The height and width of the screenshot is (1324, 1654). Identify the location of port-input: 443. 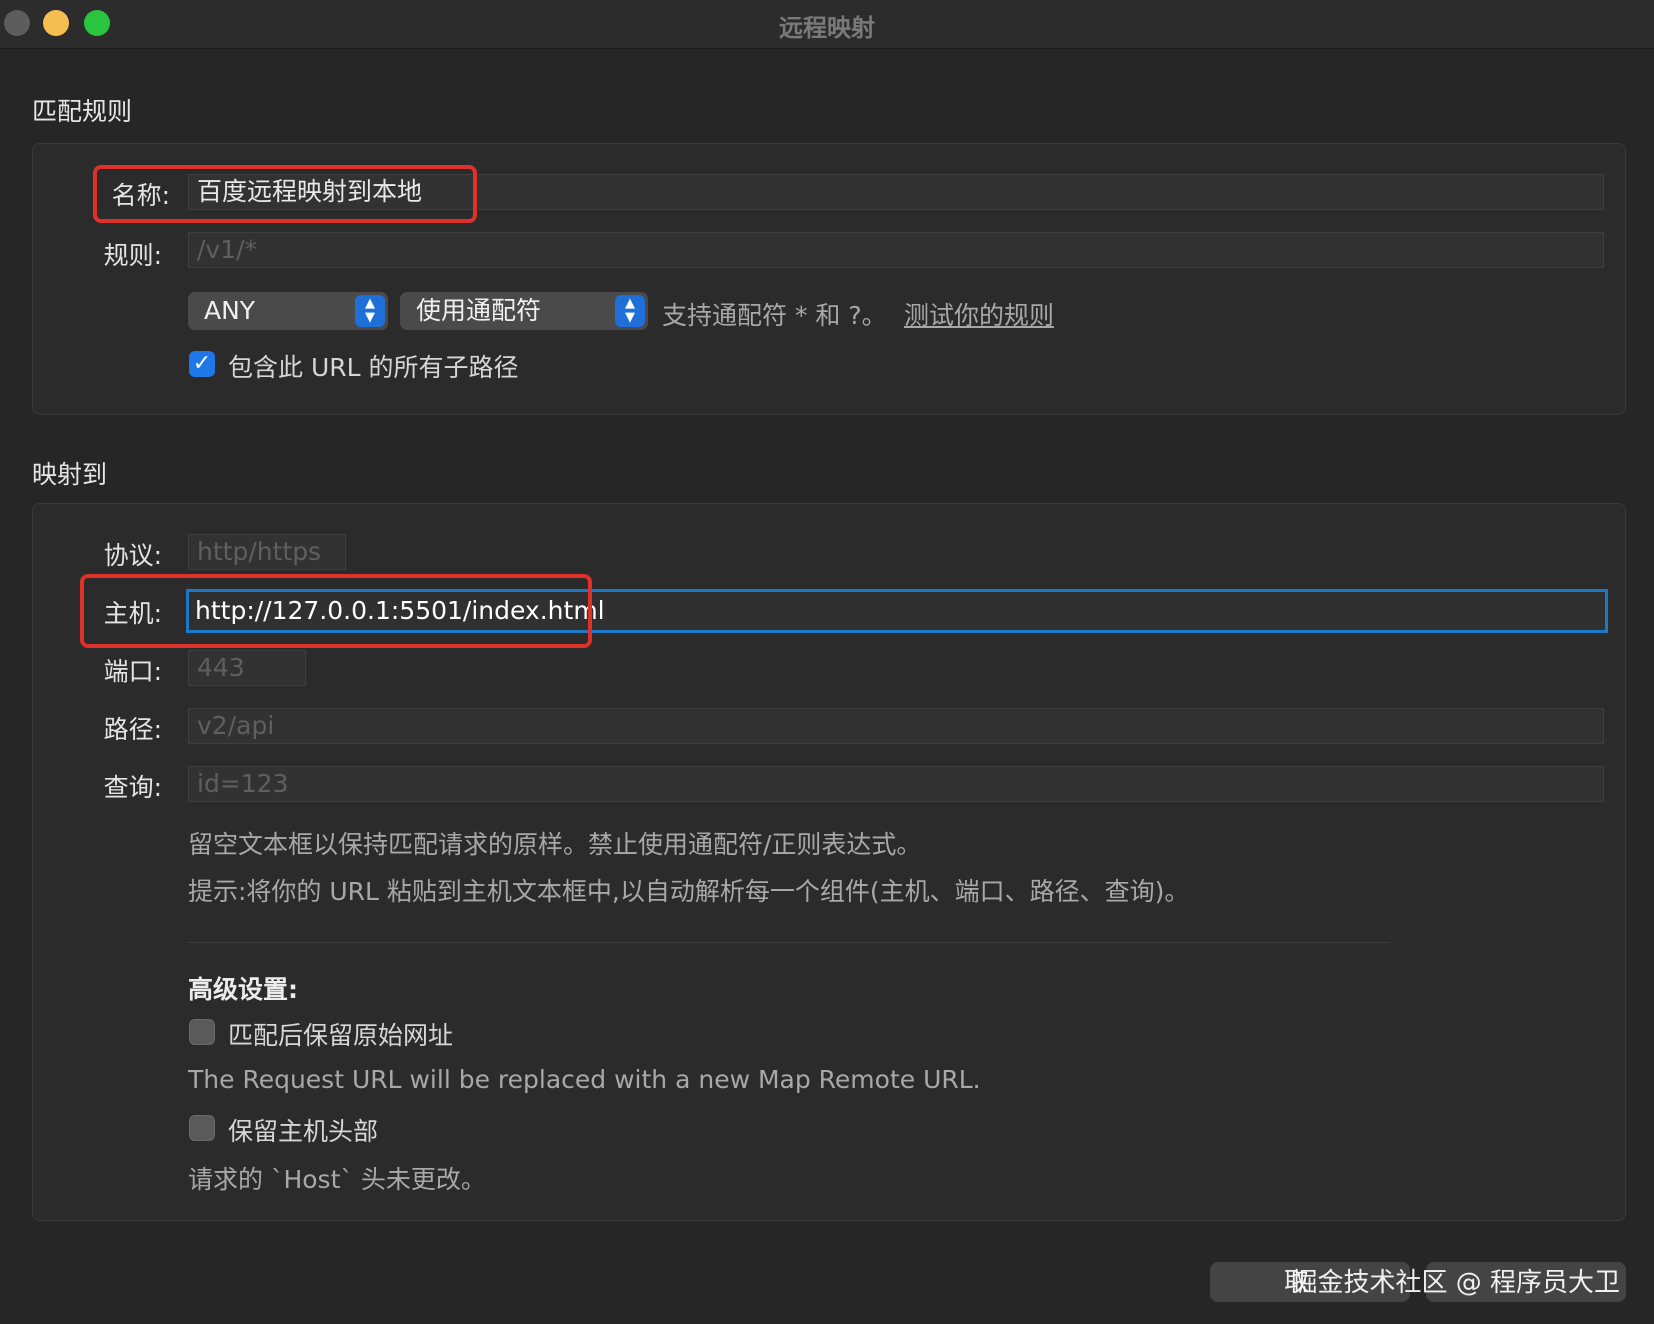
(247, 668).